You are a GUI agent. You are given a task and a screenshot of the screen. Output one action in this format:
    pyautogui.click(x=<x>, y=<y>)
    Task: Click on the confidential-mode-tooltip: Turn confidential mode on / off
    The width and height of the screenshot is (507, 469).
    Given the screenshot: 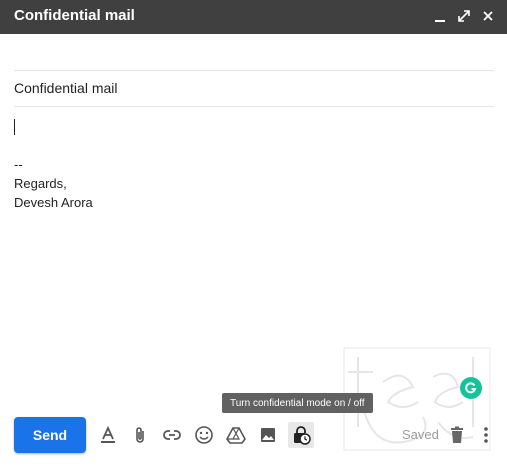 What is the action you would take?
    pyautogui.click(x=297, y=403)
    